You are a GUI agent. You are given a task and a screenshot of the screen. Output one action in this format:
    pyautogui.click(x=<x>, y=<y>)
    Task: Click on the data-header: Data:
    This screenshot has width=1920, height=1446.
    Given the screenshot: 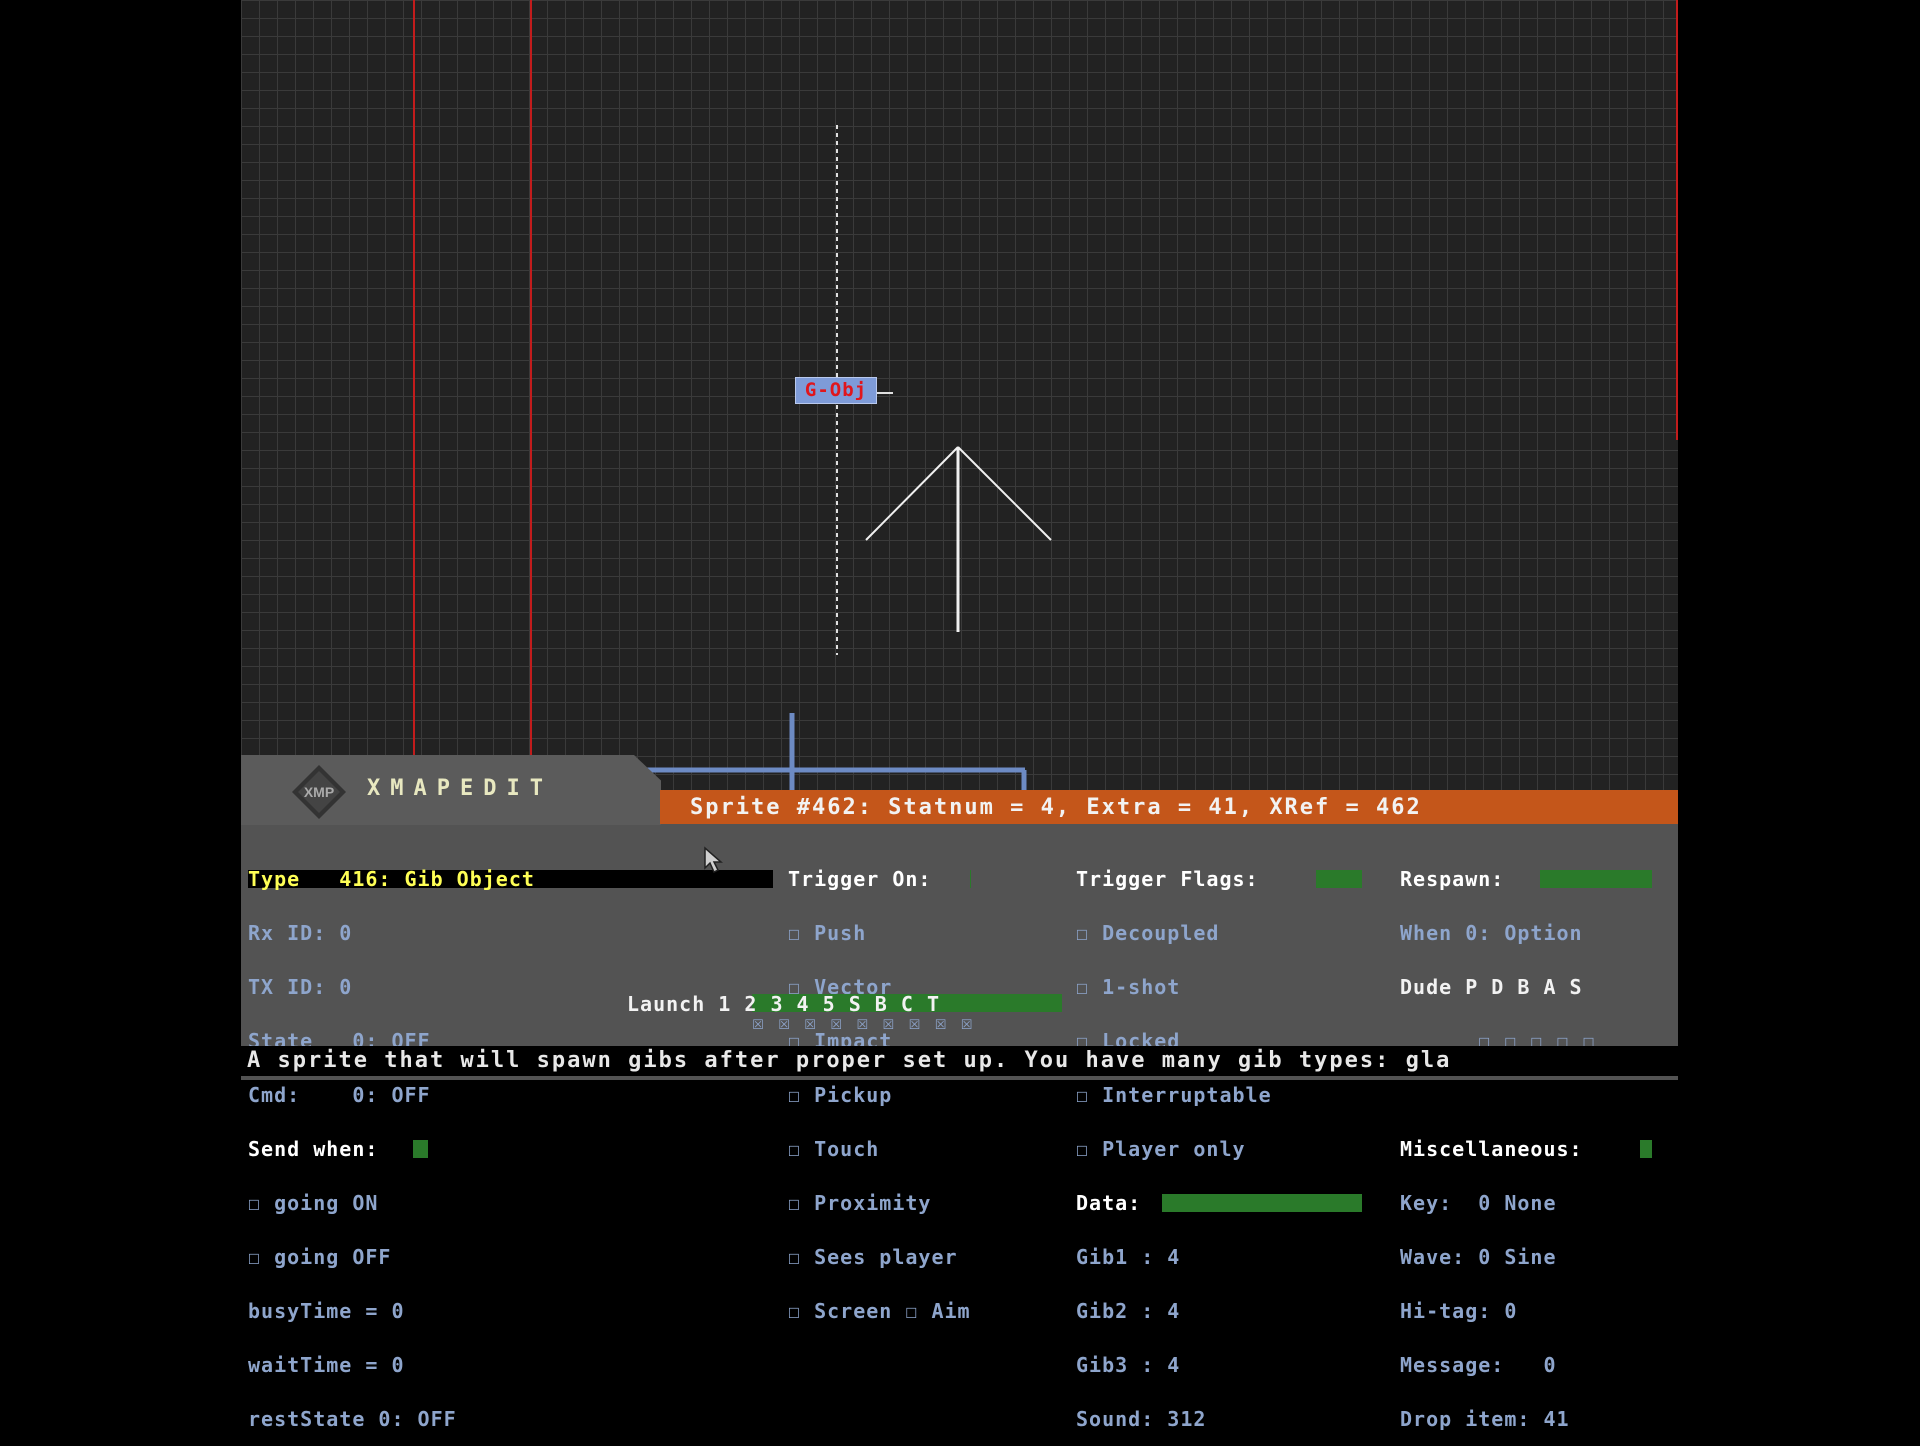 What is the action you would take?
    pyautogui.click(x=1219, y=1203)
    